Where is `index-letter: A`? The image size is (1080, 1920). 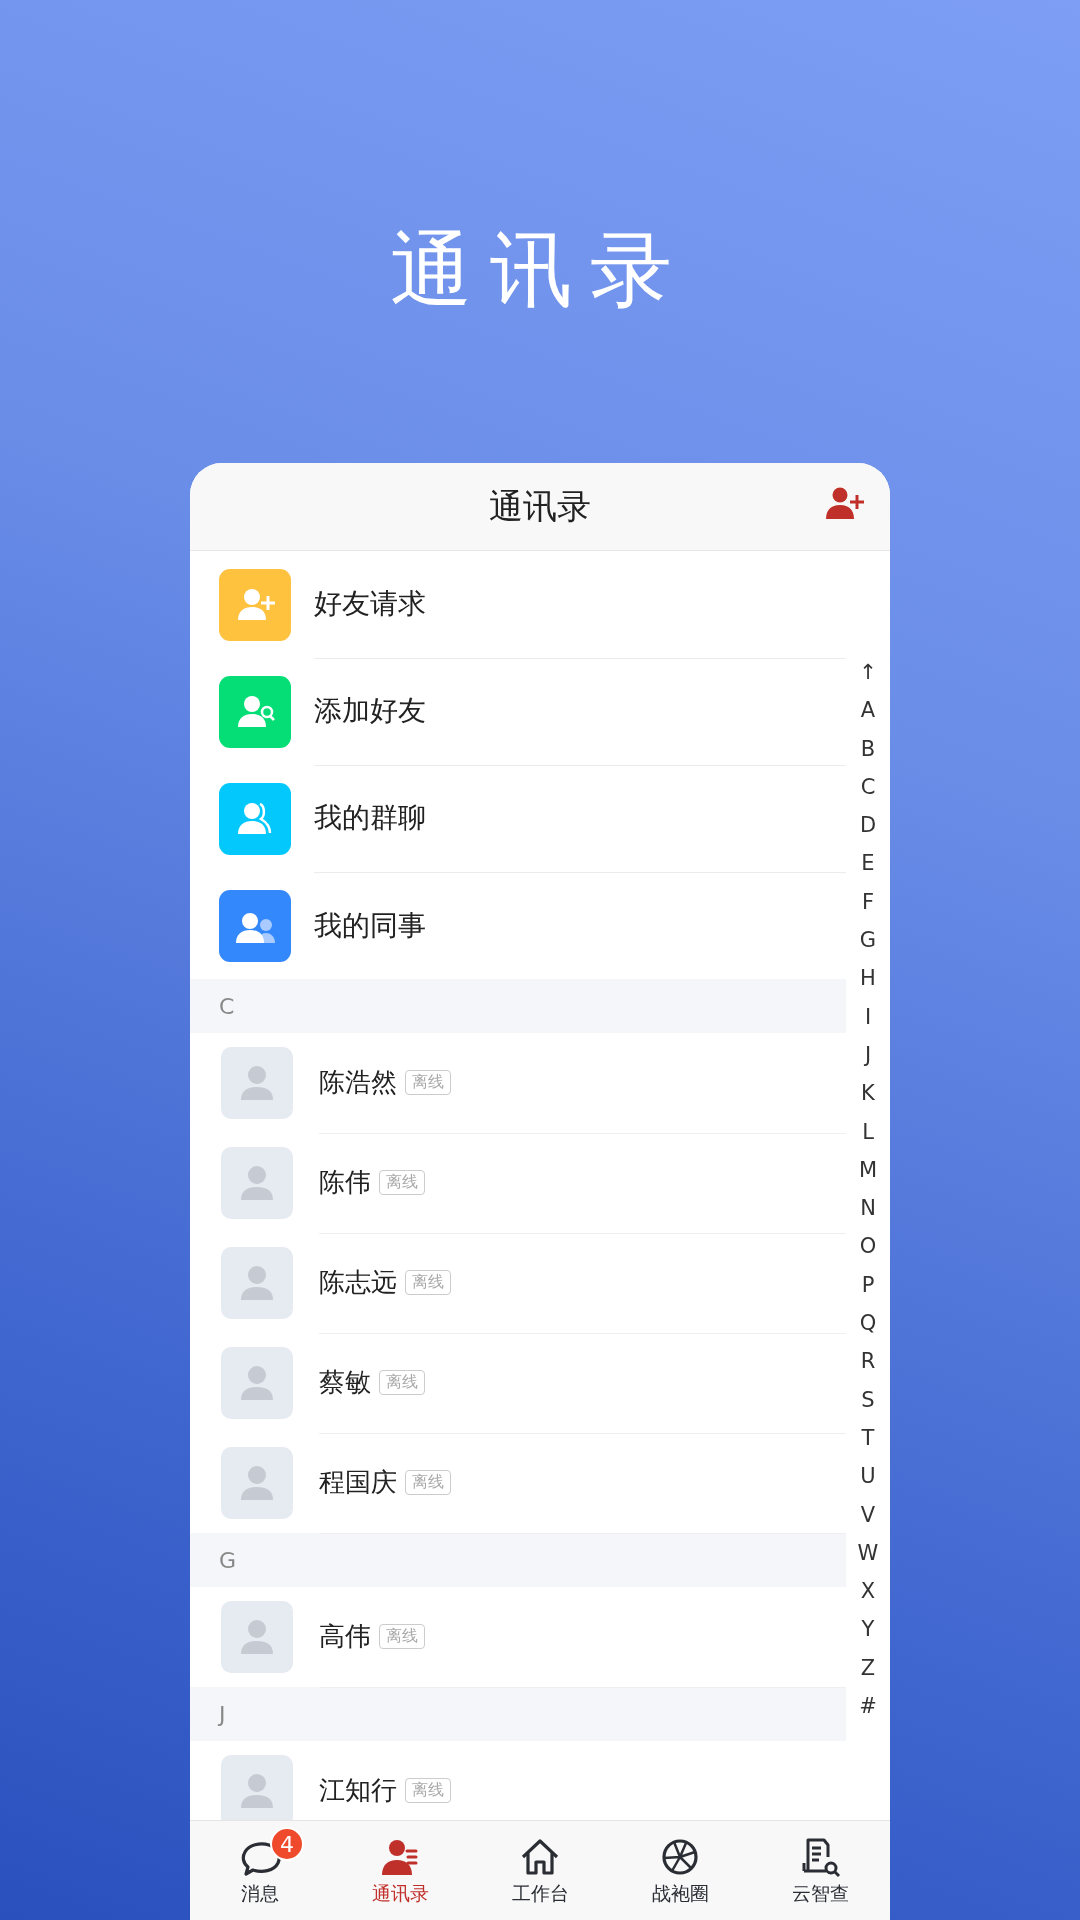
index-letter: A is located at coordinates (868, 710).